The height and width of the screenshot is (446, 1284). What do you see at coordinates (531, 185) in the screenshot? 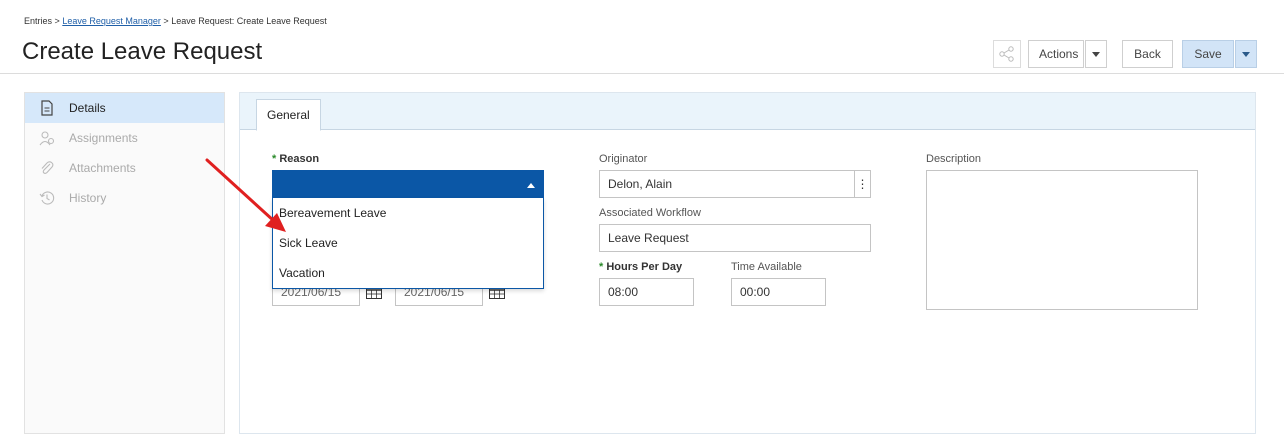
I see `chevron-up-icon` at bounding box center [531, 185].